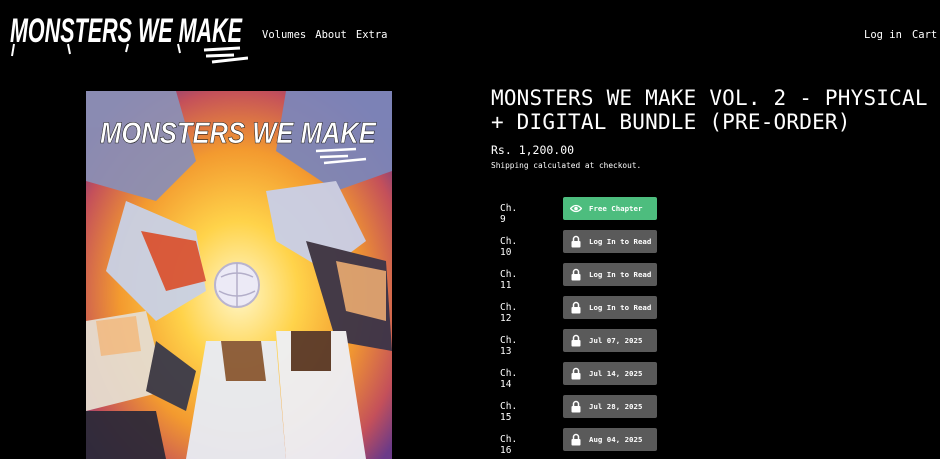  Describe the element at coordinates (509, 346) in the screenshot. I see `chapter-label: Ch. 13` at that location.